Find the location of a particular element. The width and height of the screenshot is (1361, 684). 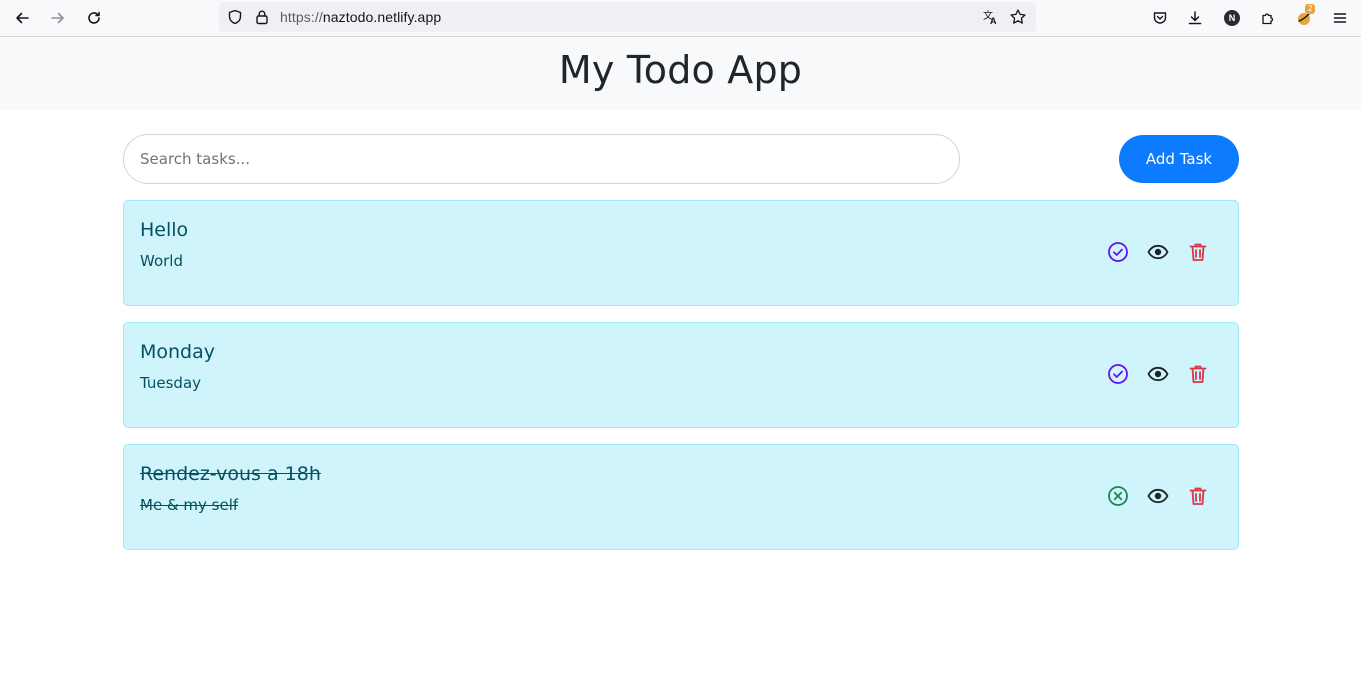

download-icon is located at coordinates (1195, 18).